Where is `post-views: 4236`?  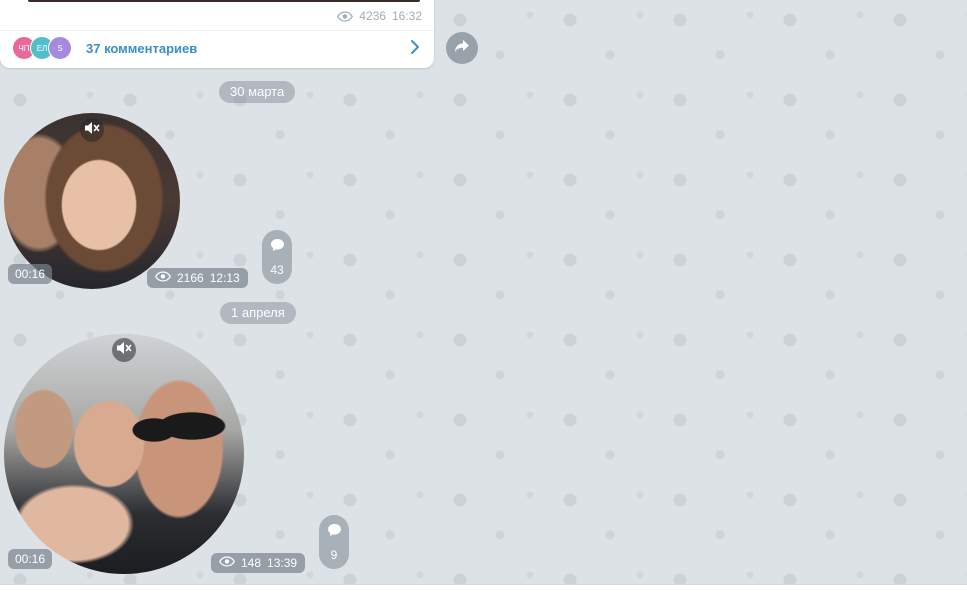
post-views: 4236 is located at coordinates (372, 16).